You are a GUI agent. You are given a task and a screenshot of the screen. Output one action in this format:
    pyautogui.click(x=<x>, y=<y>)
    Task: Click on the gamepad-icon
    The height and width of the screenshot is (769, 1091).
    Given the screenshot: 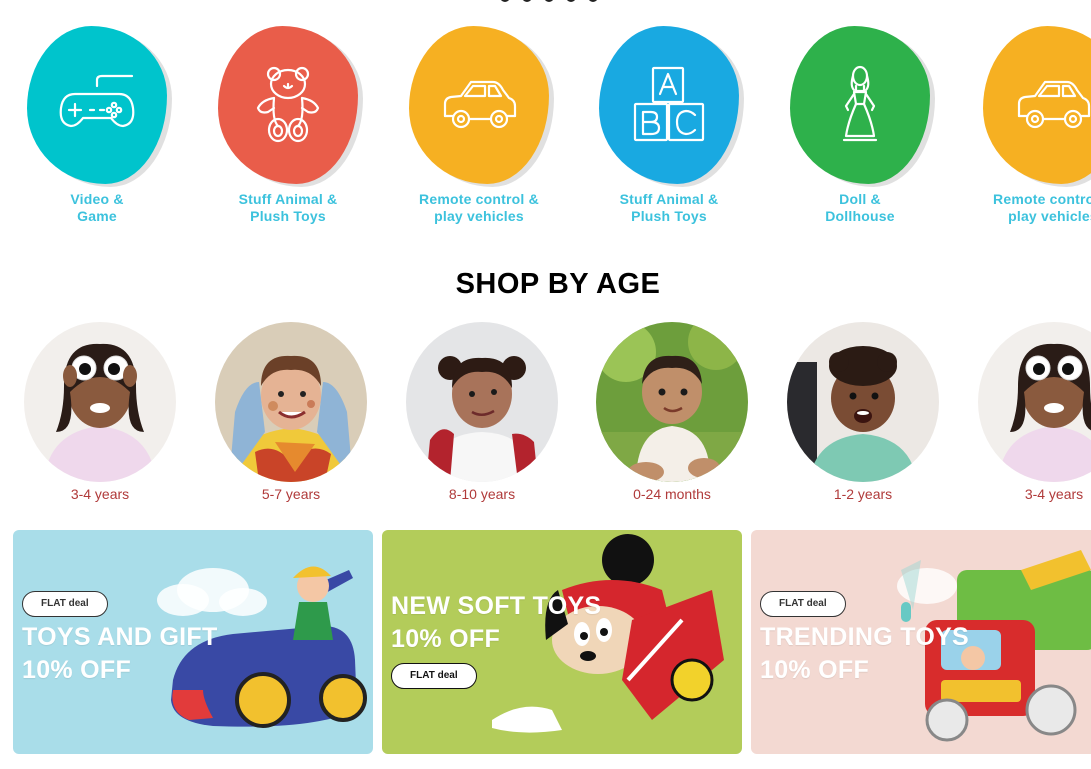 What is the action you would take?
    pyautogui.click(x=97, y=101)
    